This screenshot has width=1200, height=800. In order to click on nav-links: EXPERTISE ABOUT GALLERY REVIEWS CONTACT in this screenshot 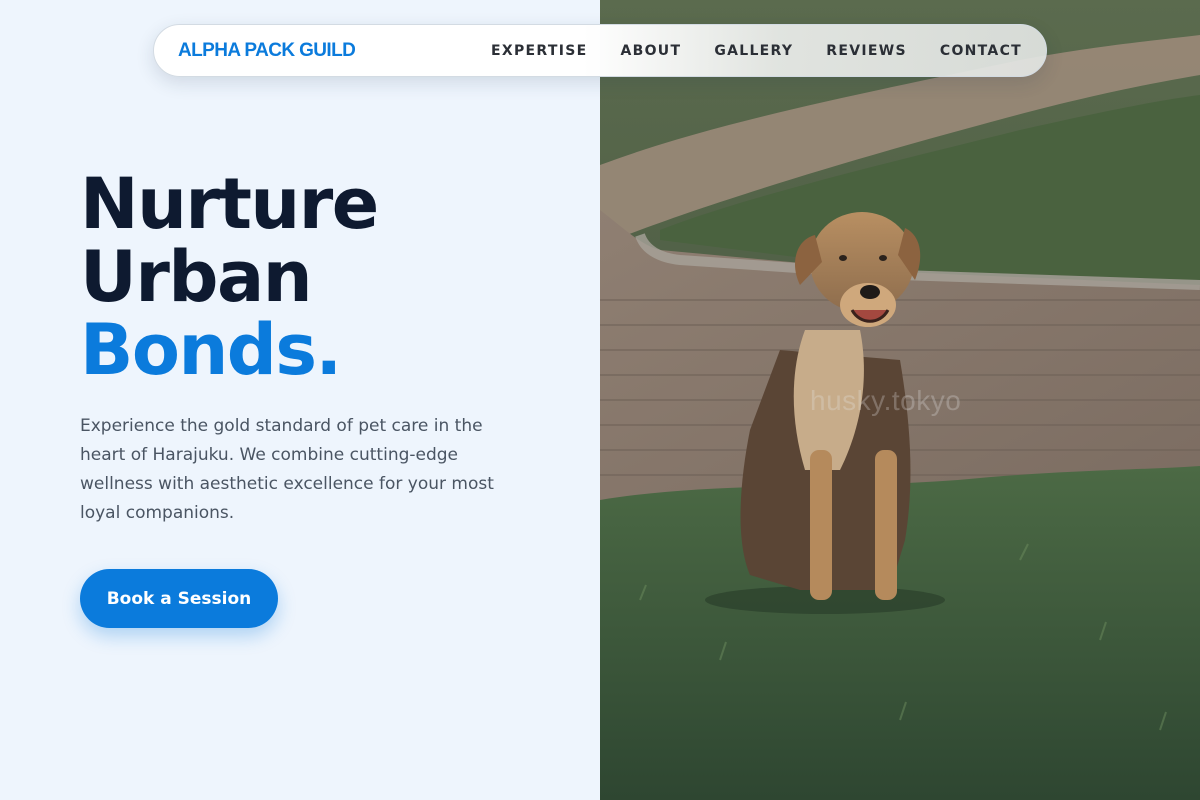, I will do `click(756, 51)`.